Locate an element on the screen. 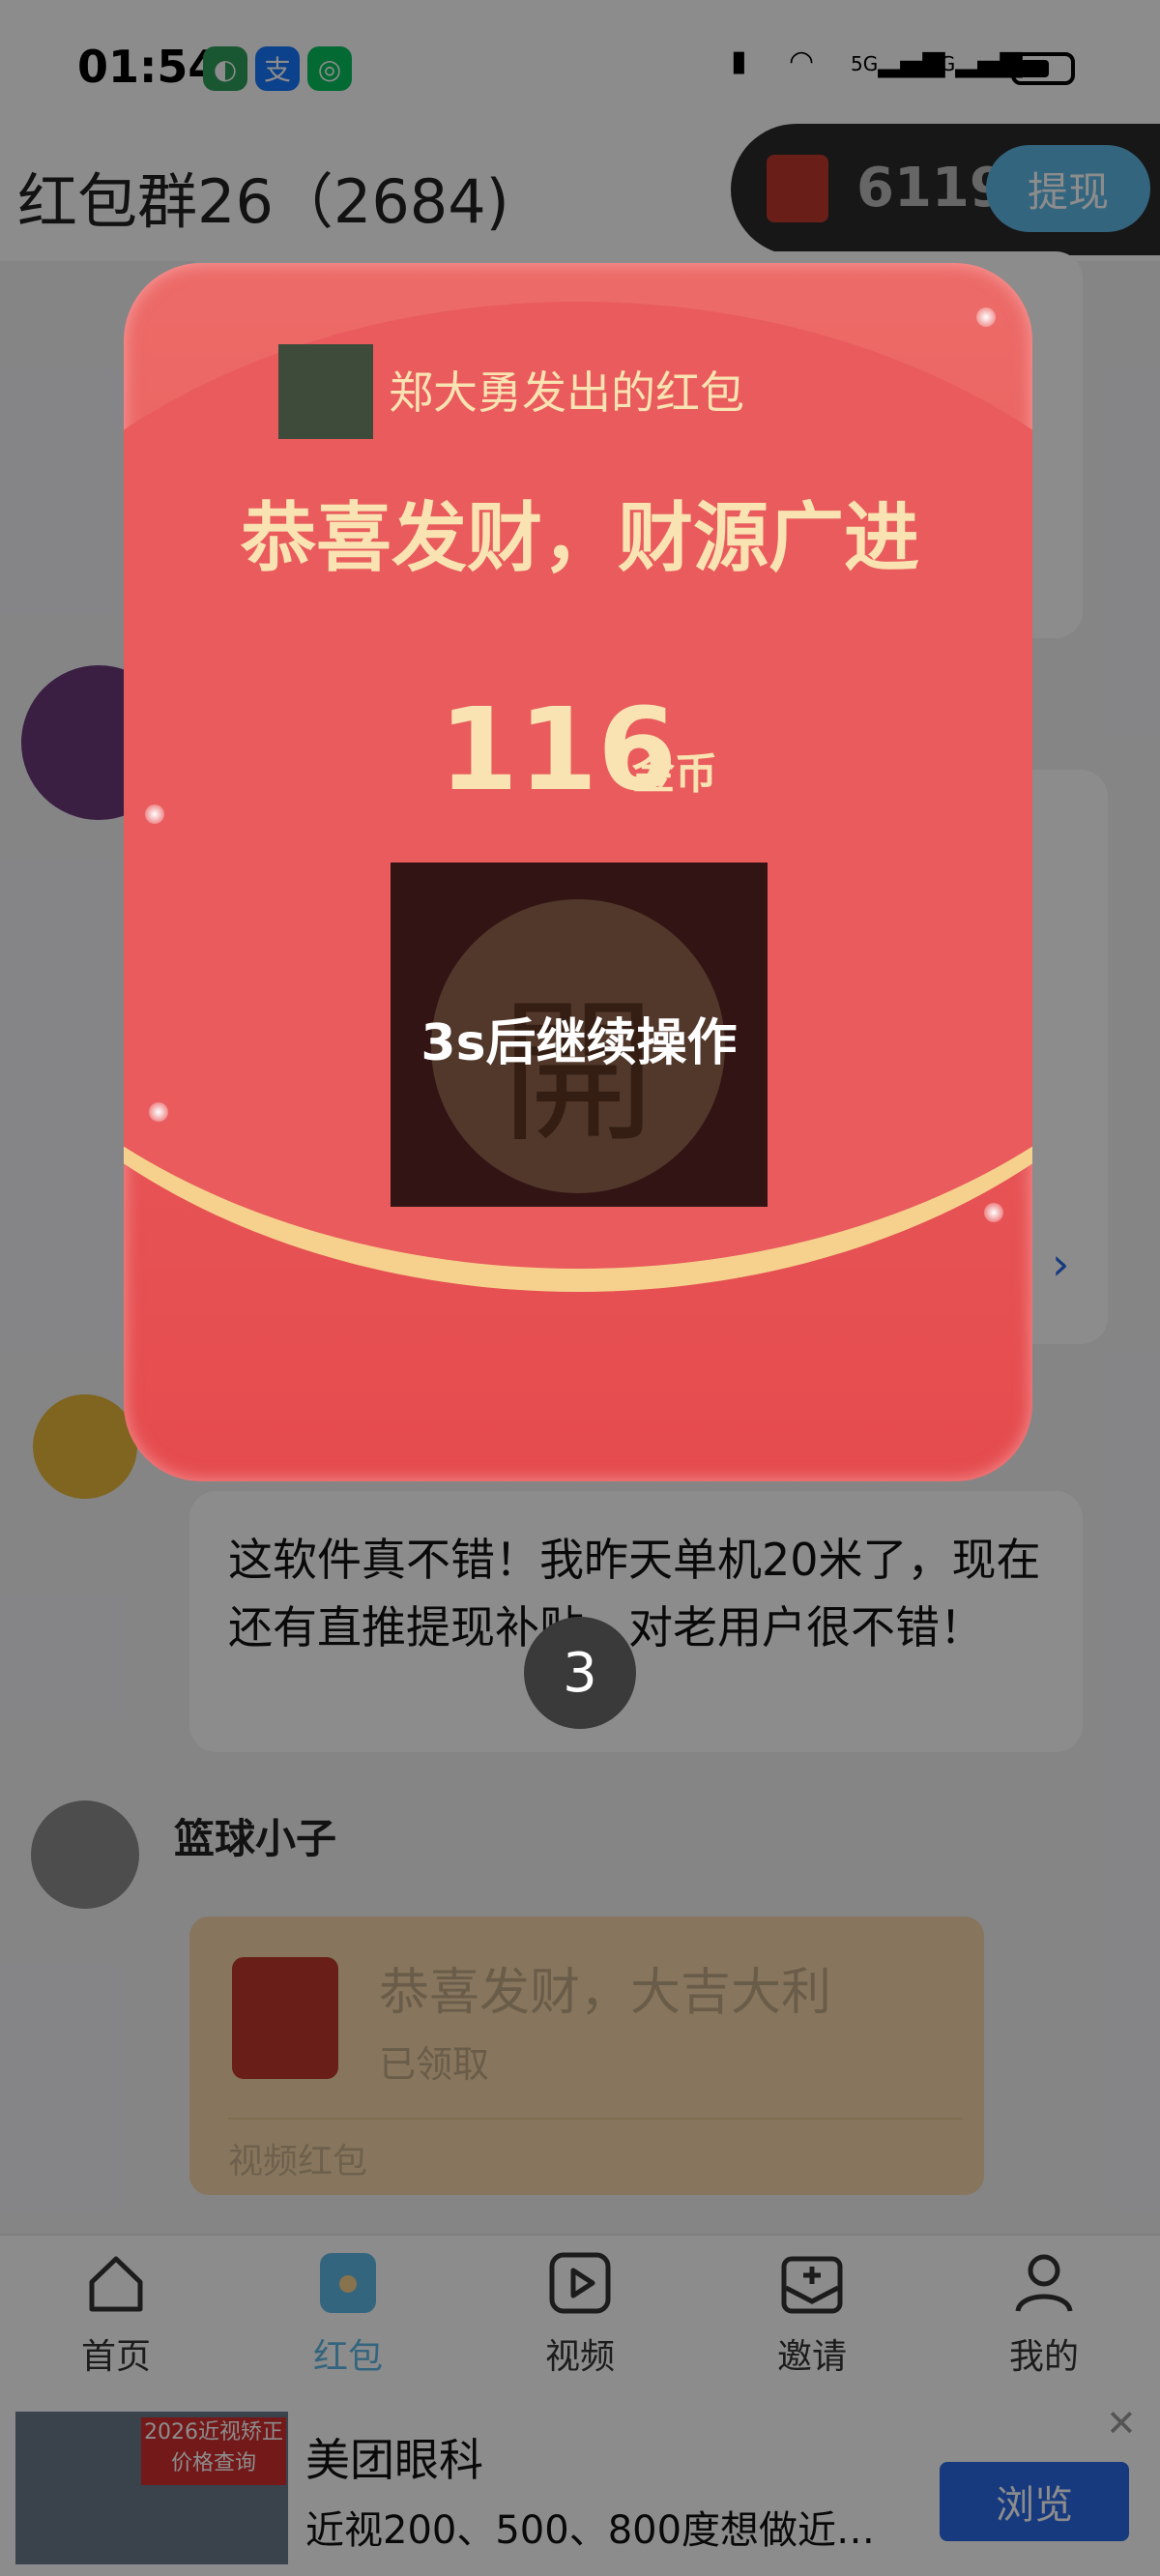 The image size is (1160, 2576). countdown-badge: 3 is located at coordinates (580, 1673).